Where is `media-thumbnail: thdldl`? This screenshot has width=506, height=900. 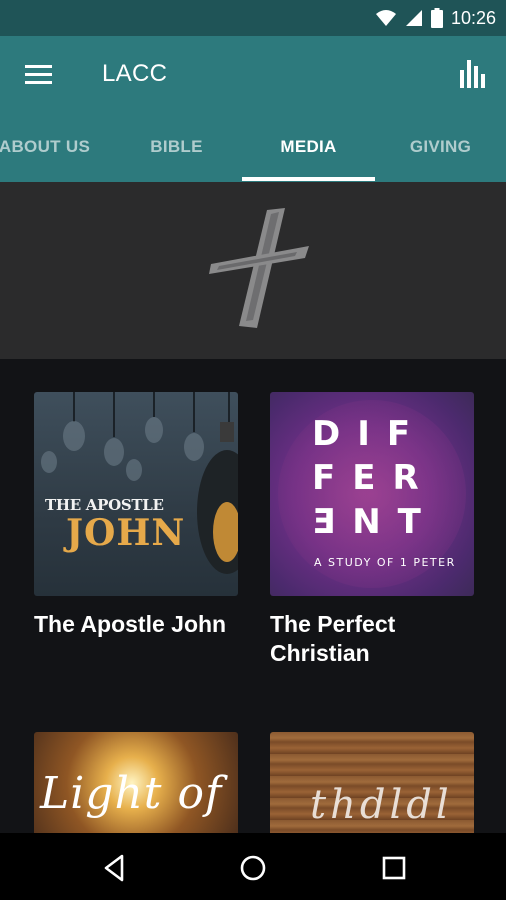
media-thumbnail: thdldl is located at coordinates (372, 782).